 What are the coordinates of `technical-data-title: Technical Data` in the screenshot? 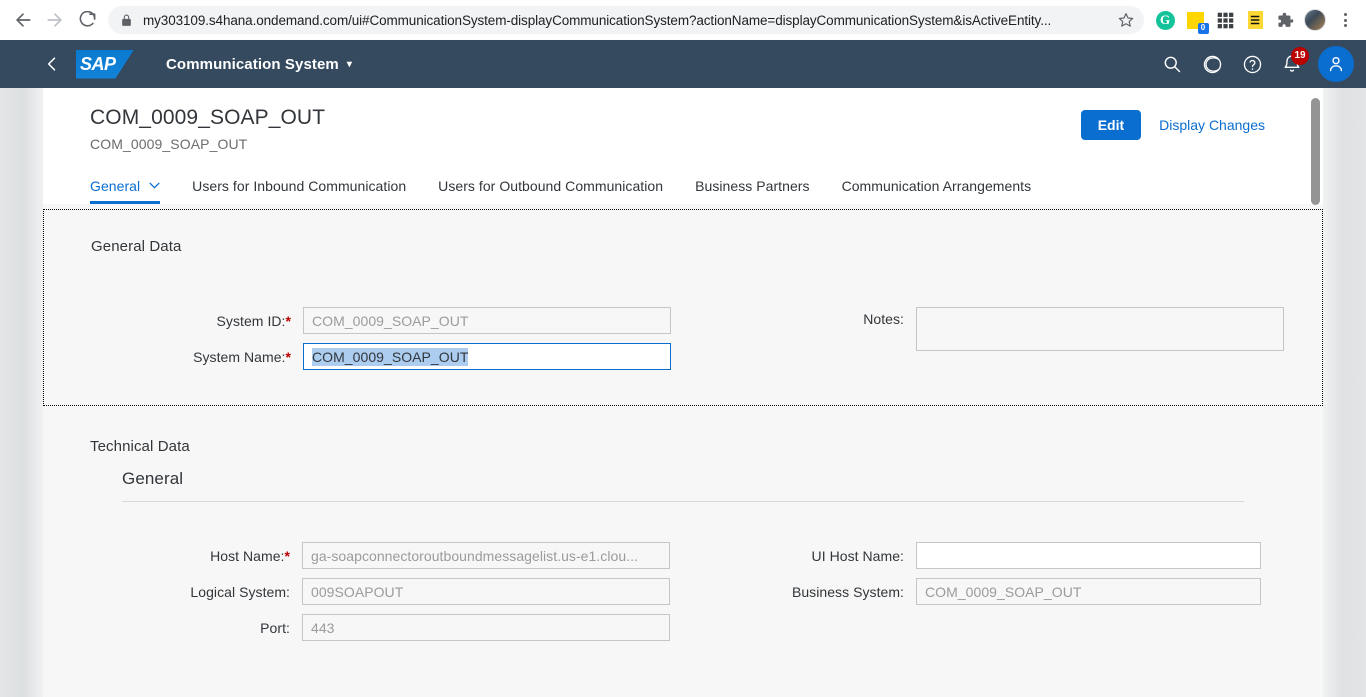 It's located at (140, 446).